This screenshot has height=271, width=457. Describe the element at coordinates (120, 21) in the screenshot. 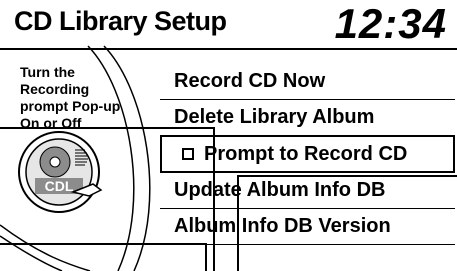

I see `screen-title: CD Library Setup` at that location.